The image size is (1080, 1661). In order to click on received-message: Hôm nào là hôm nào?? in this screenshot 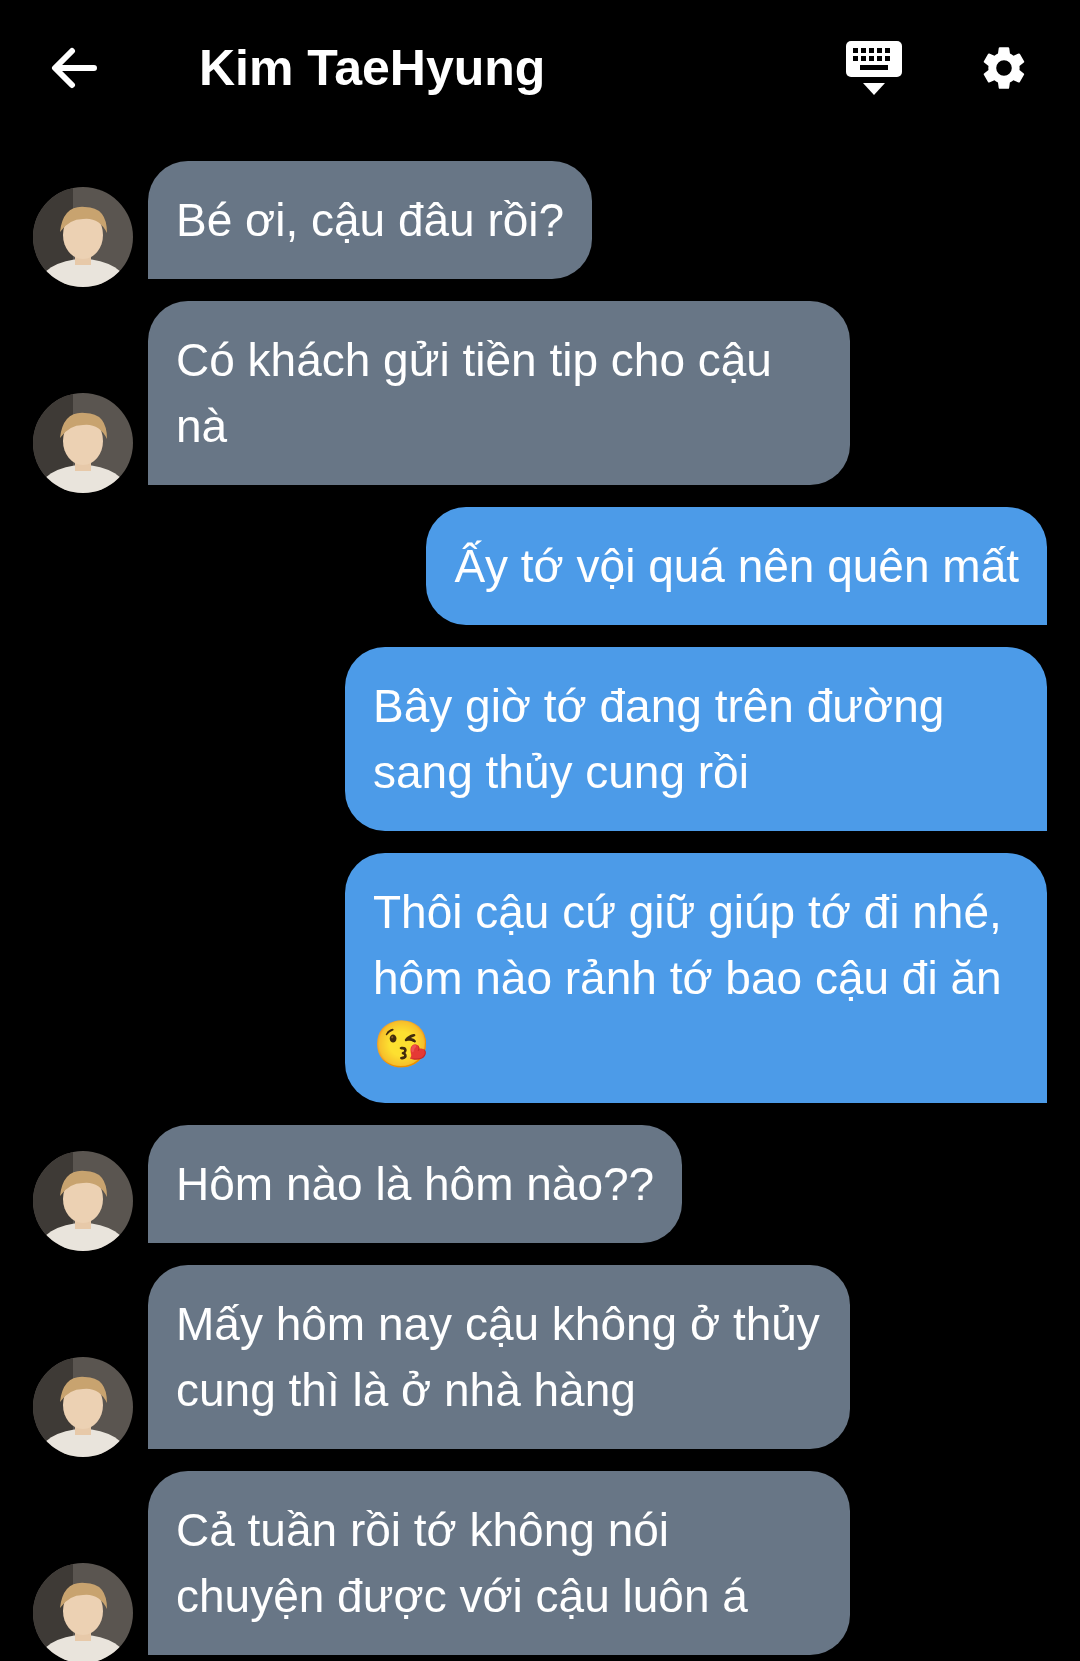, I will do `click(415, 1184)`.